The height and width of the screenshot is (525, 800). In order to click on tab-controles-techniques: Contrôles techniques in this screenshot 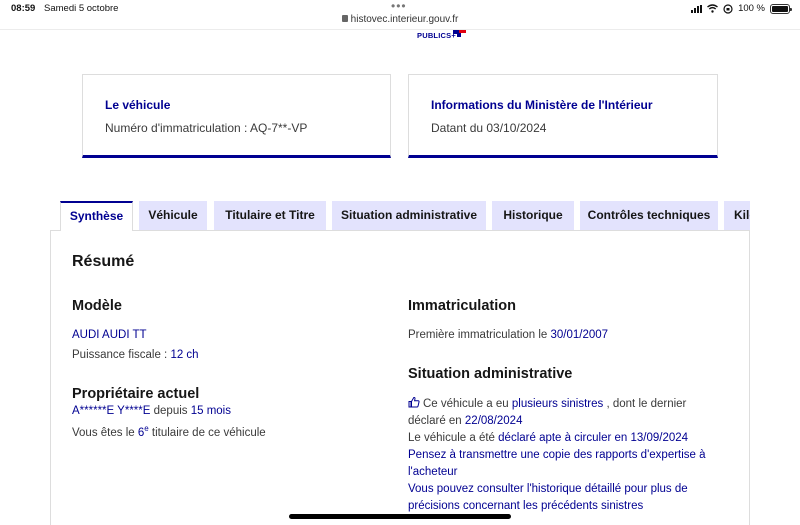, I will do `click(649, 215)`.